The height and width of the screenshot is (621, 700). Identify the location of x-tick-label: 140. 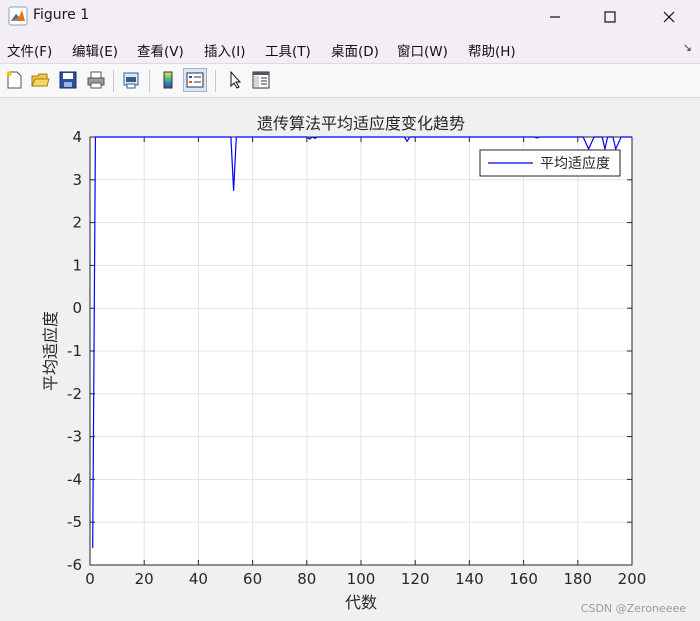
(469, 579).